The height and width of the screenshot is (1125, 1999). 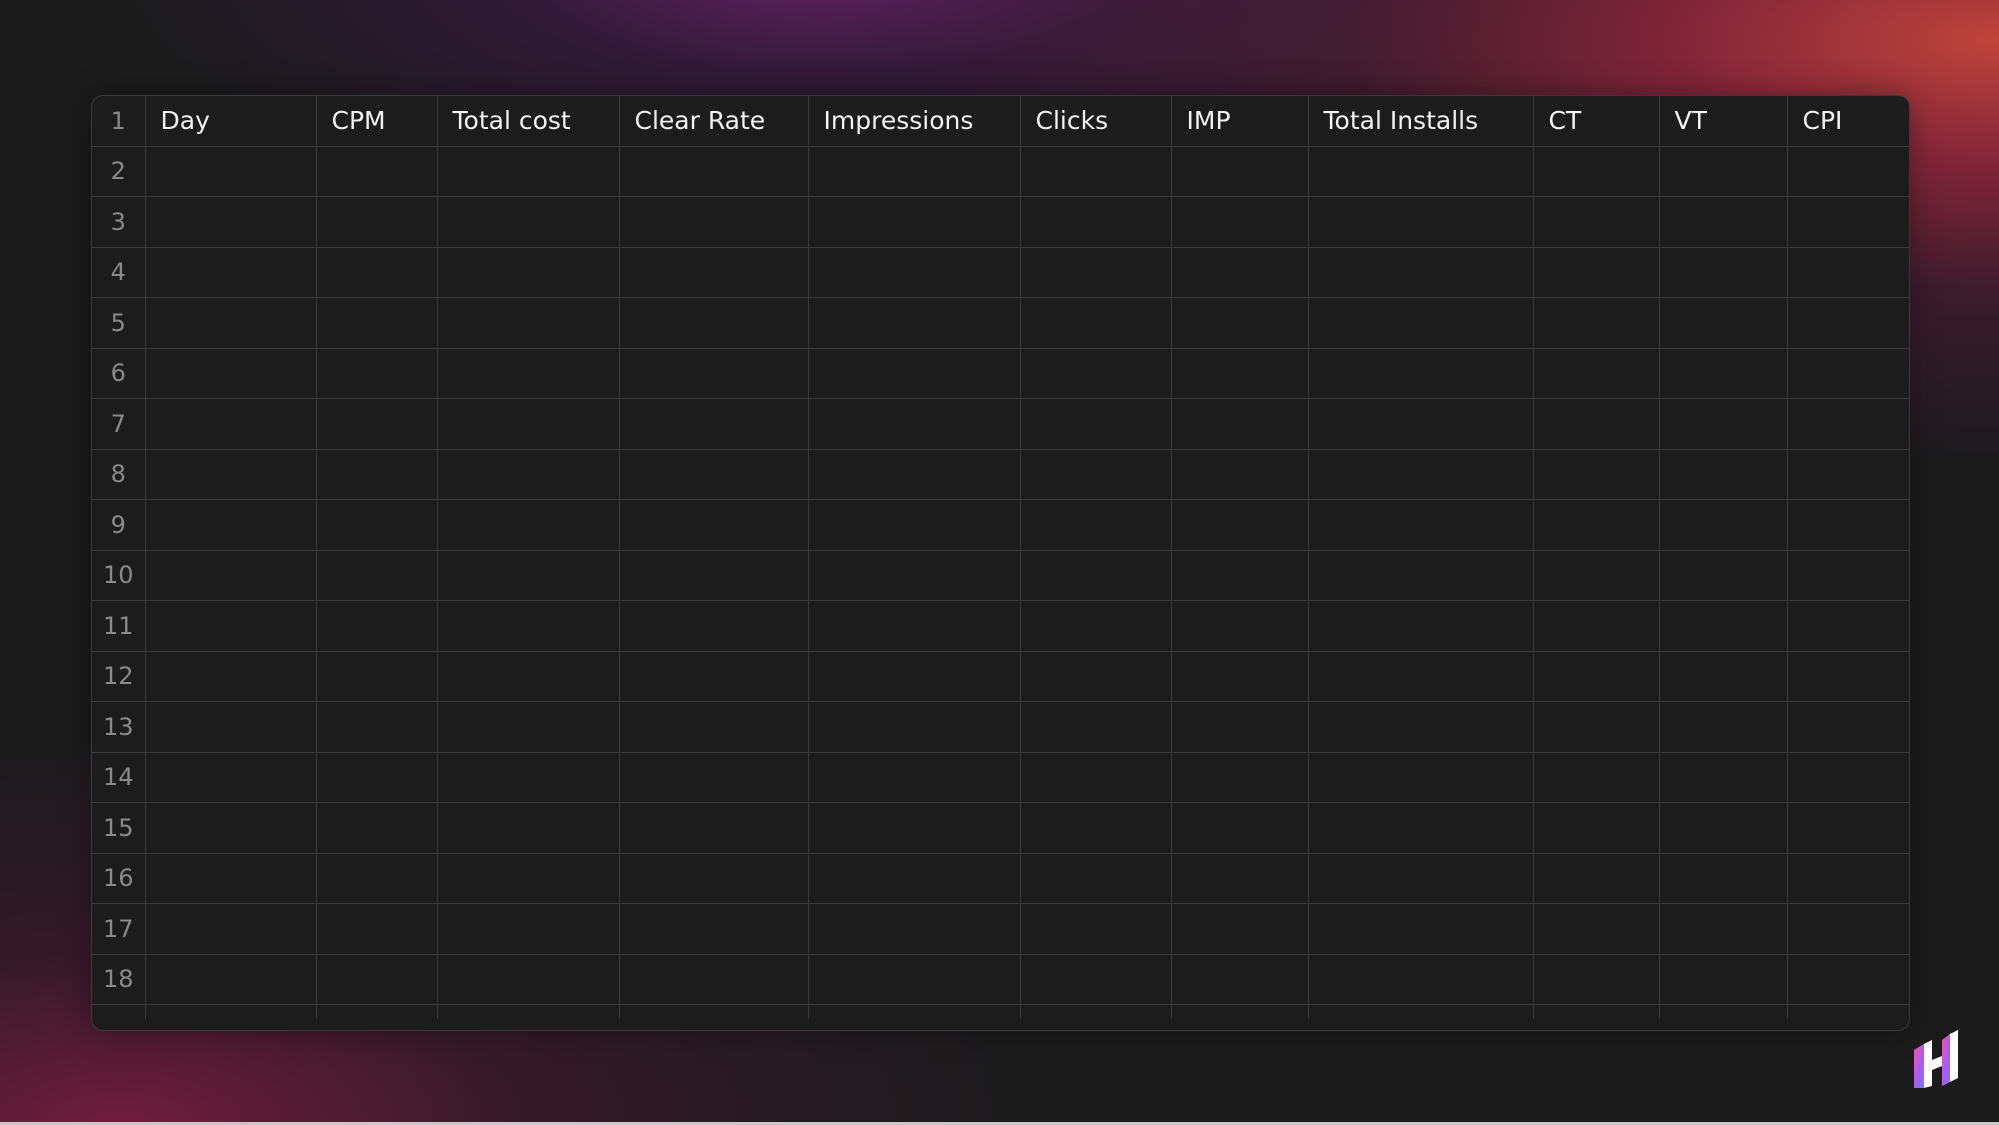 What do you see at coordinates (528, 121) in the screenshot?
I see `column-header: Total cost` at bounding box center [528, 121].